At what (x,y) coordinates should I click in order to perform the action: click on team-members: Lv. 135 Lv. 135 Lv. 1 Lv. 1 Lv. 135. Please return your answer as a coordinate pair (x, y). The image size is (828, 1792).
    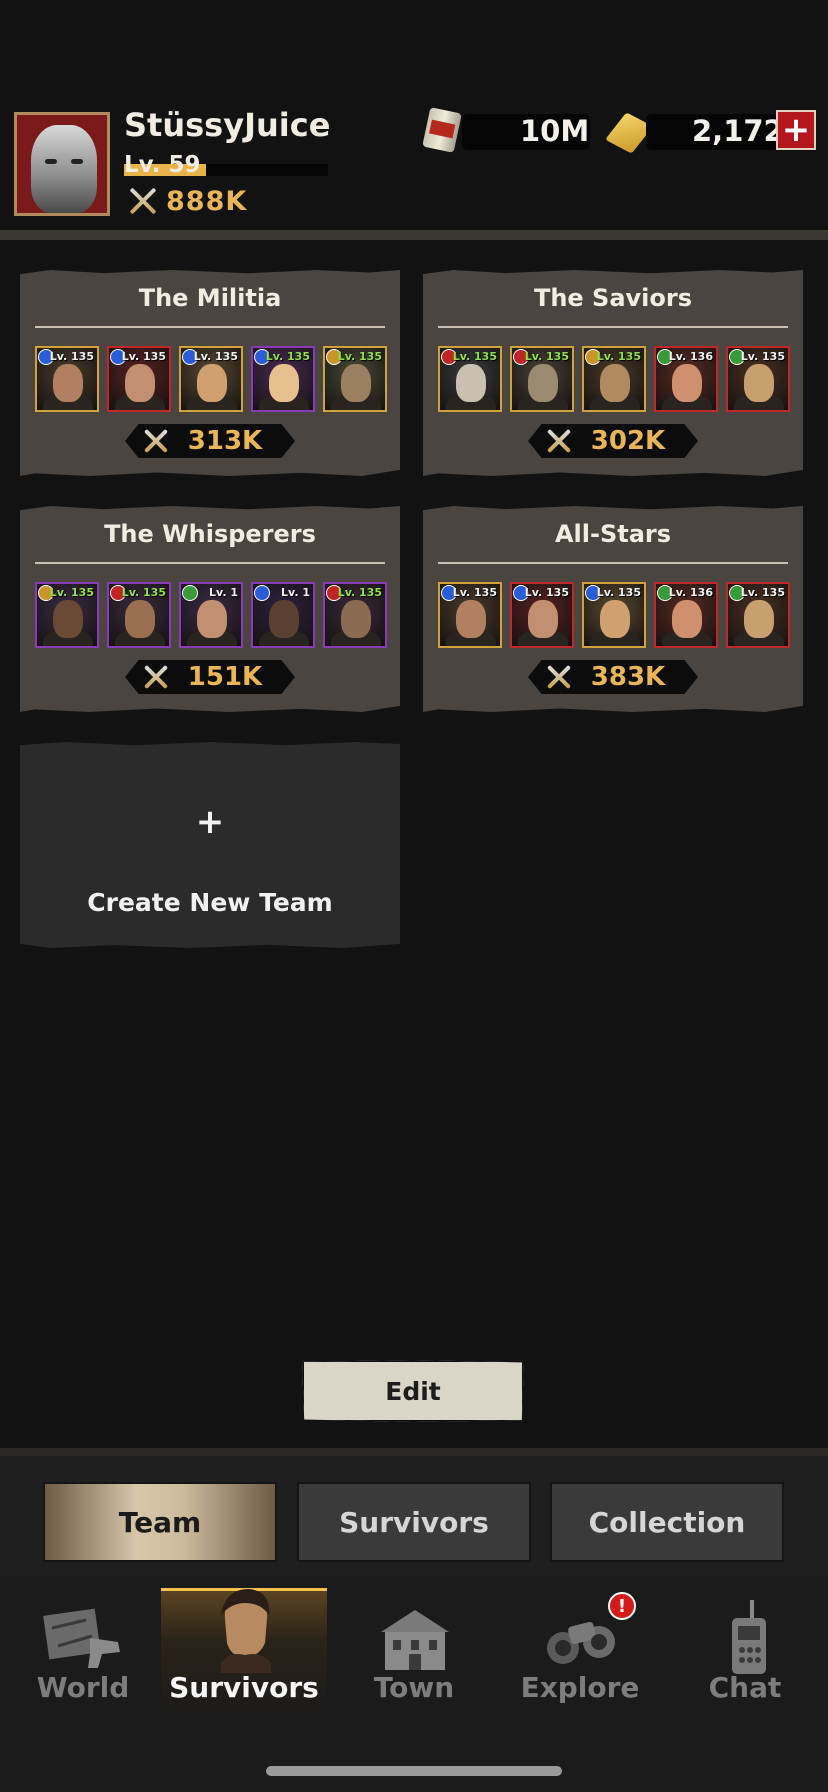
    Looking at the image, I should click on (211, 615).